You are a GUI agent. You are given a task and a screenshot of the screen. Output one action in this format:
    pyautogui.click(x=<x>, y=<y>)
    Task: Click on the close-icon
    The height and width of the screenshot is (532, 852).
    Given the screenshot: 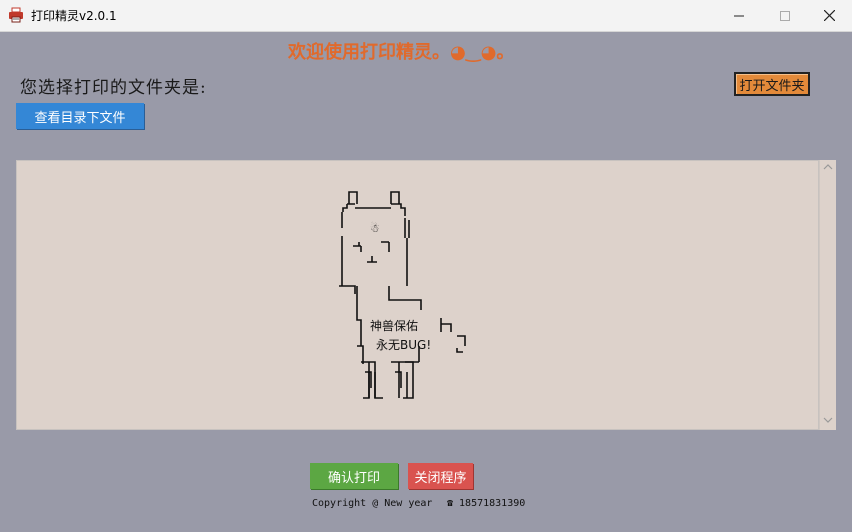 What is the action you would take?
    pyautogui.click(x=829, y=15)
    